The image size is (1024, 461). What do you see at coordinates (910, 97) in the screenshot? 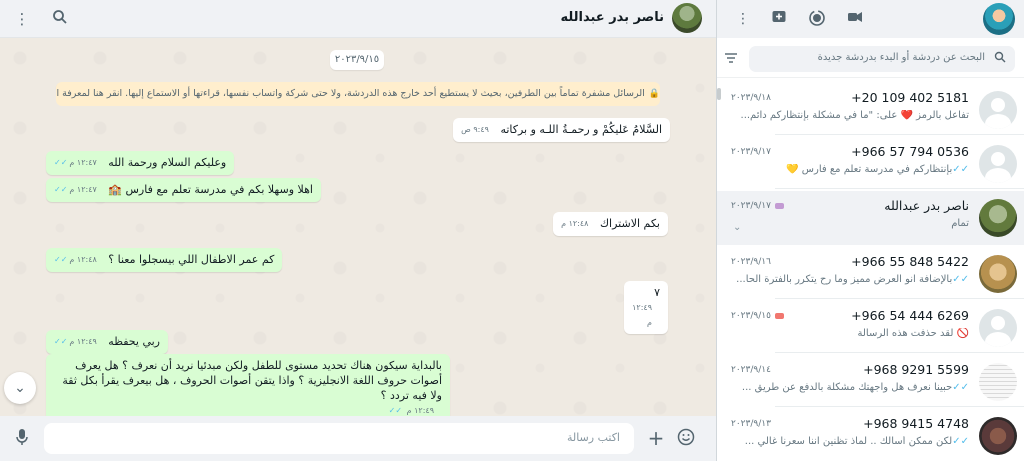
I see `chat-name: +20 109 402 5181` at bounding box center [910, 97].